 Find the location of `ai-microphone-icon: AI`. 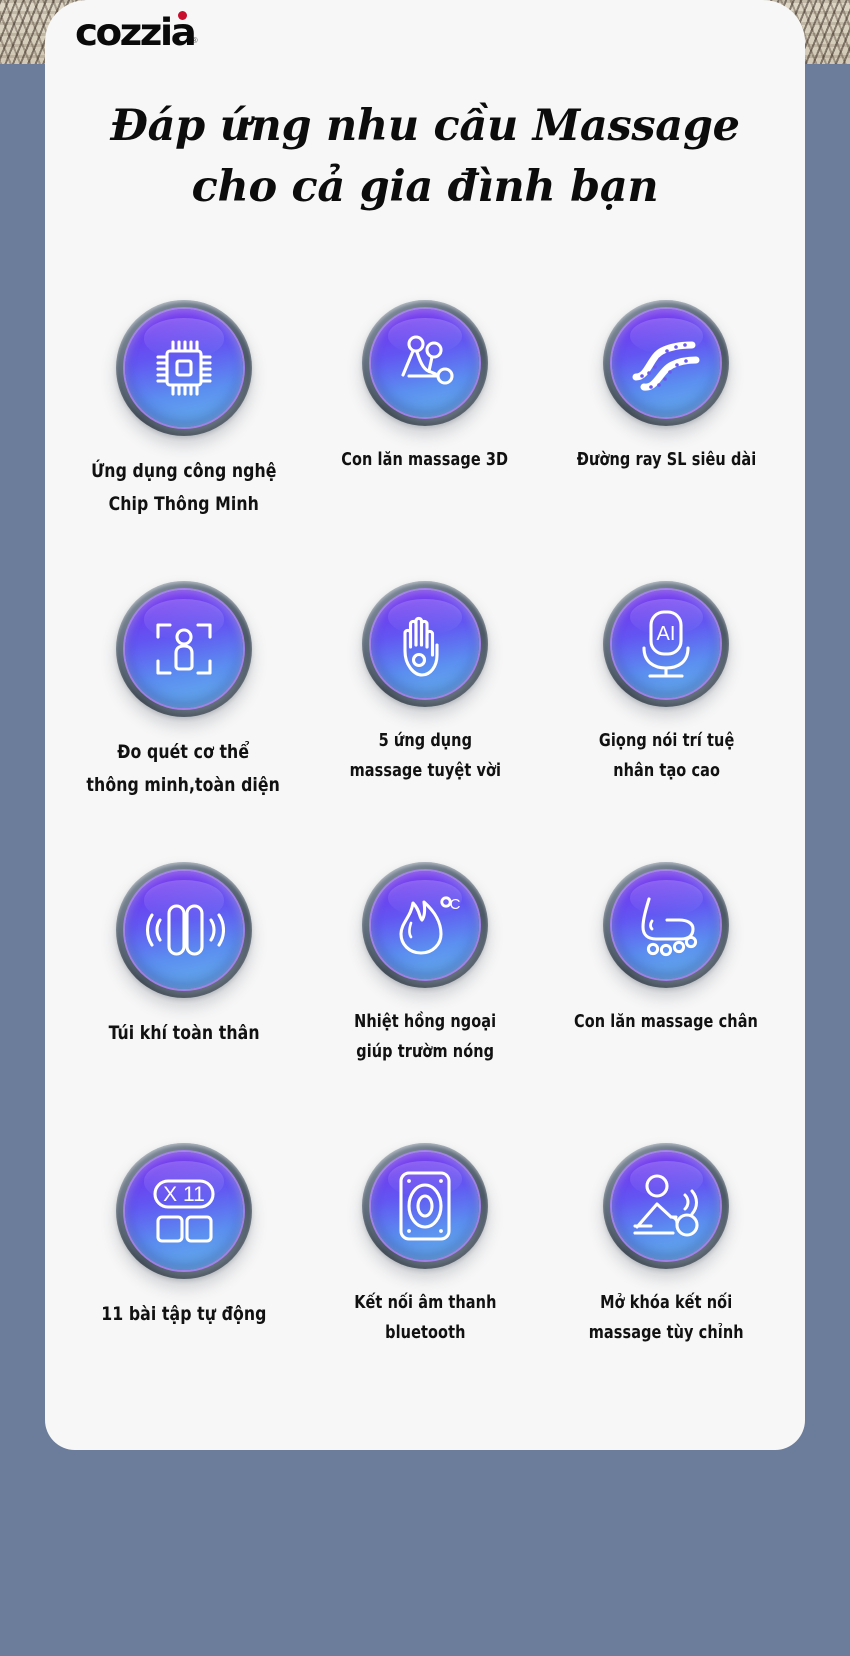

ai-microphone-icon: AI is located at coordinates (666, 644).